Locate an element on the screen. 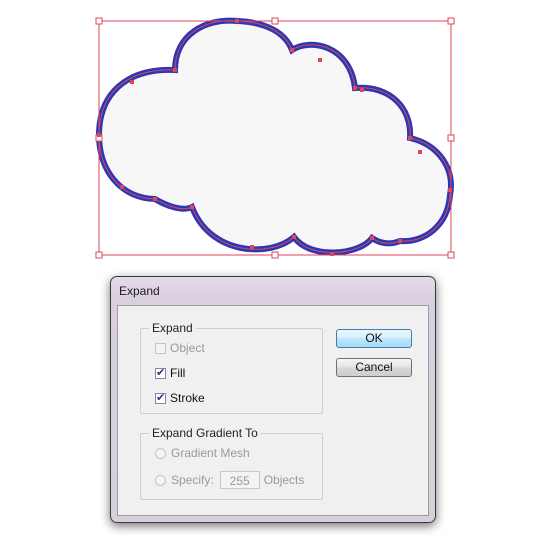  stroke-checkbox: ✔ is located at coordinates (160, 397).